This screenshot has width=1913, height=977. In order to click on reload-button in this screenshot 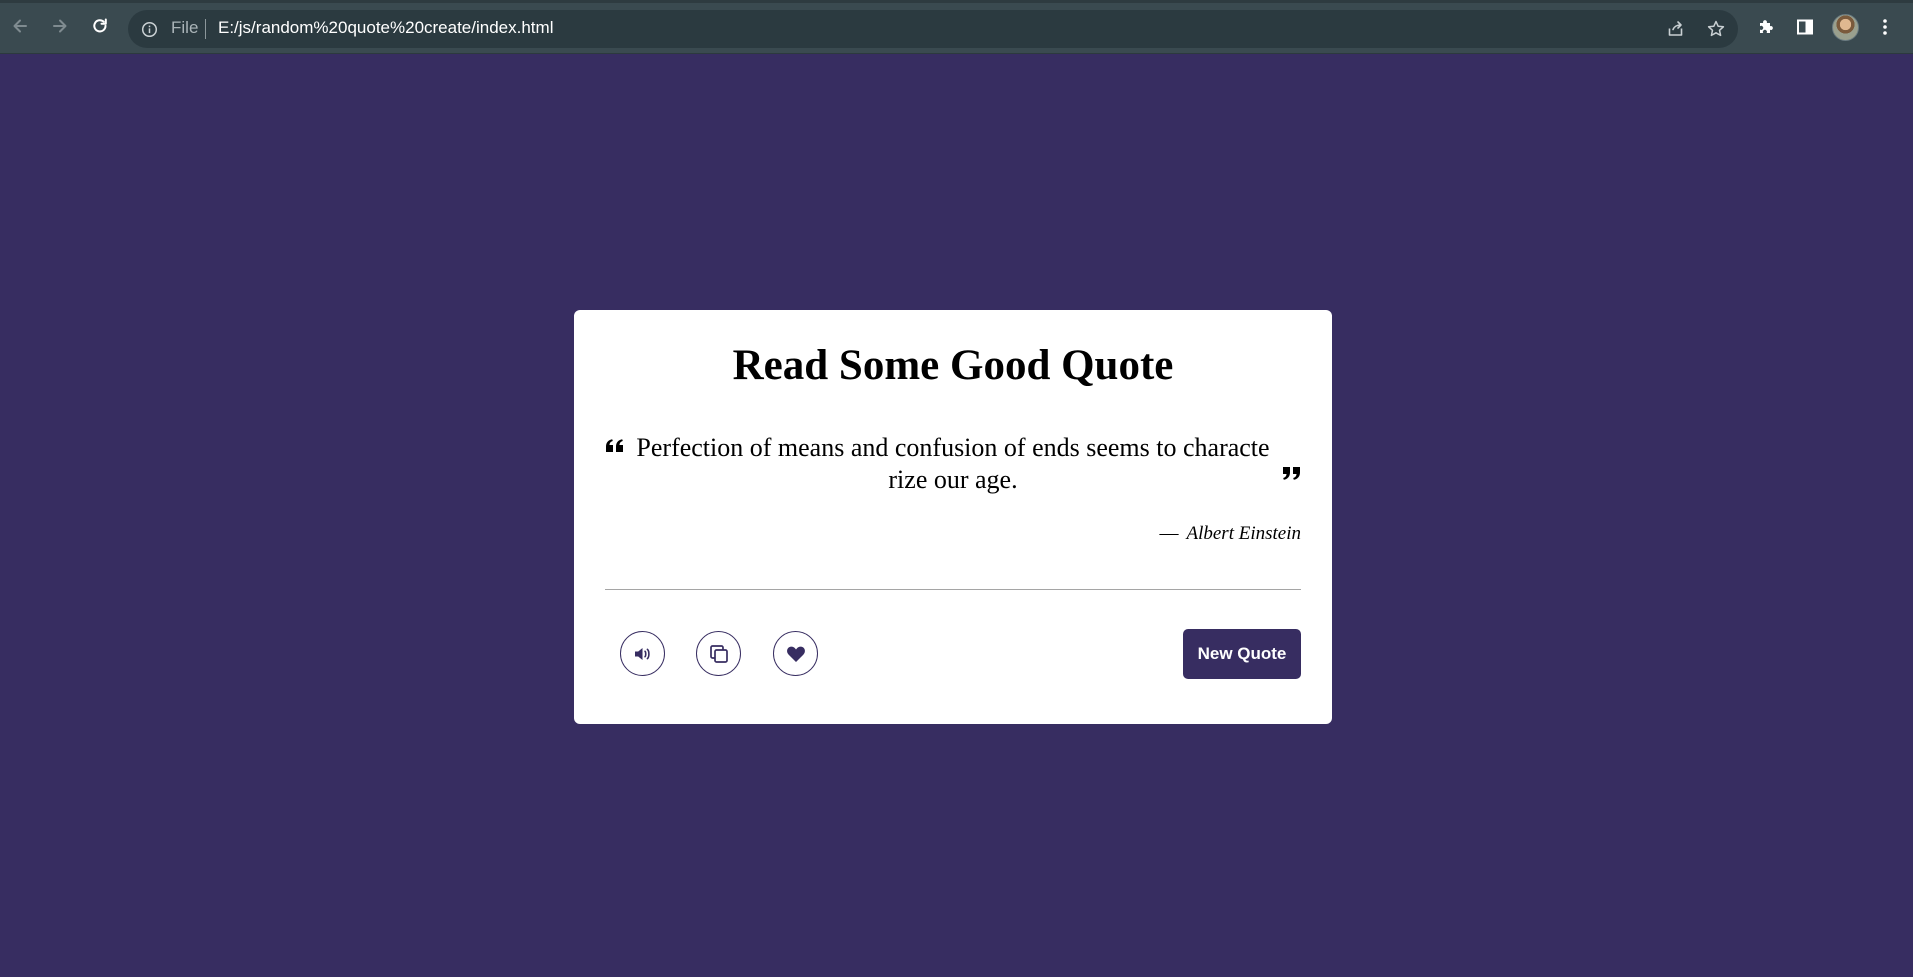, I will do `click(100, 26)`.